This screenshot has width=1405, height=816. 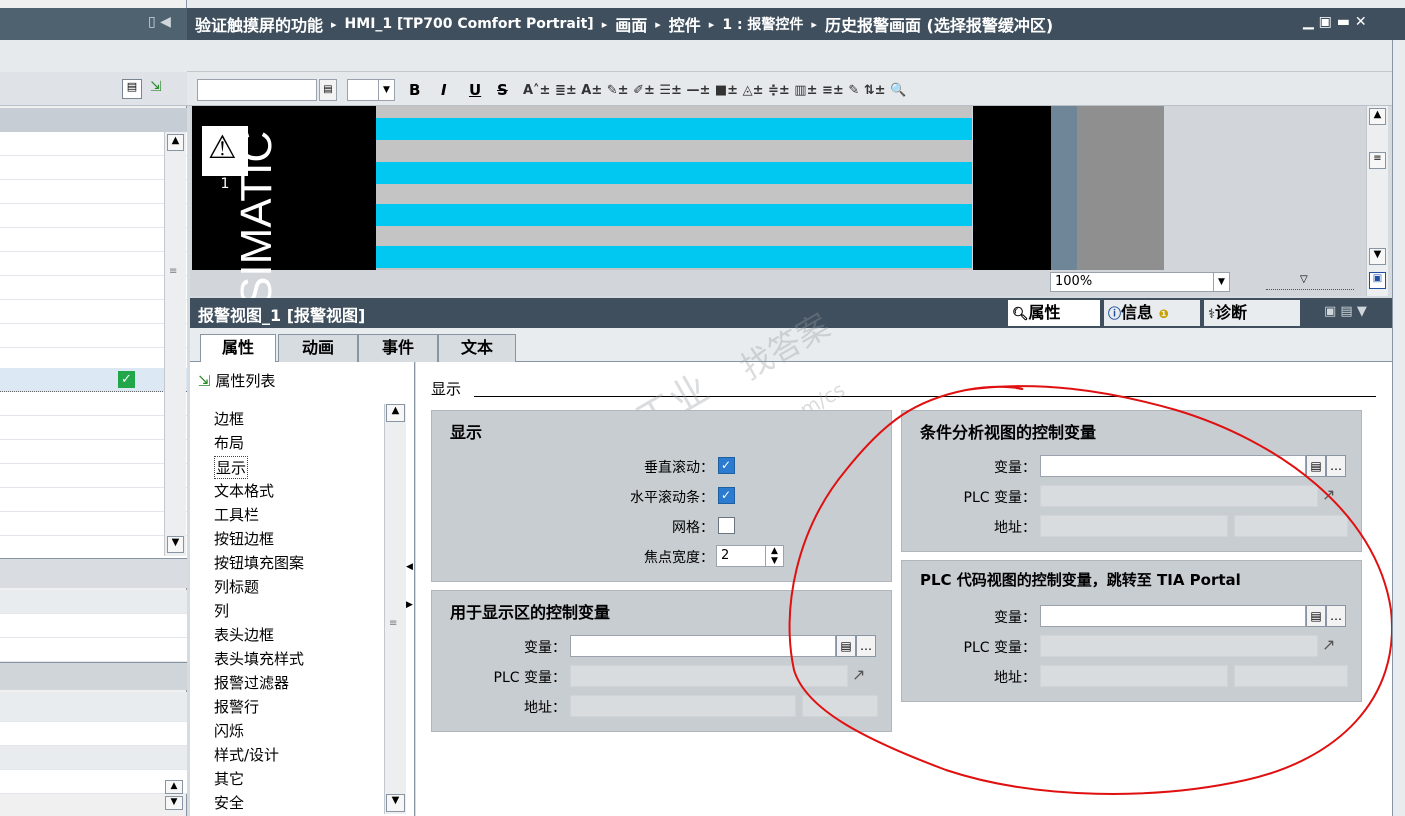 What do you see at coordinates (236, 706) in the screenshot?
I see `nav-item-alarm-lines: 报警行` at bounding box center [236, 706].